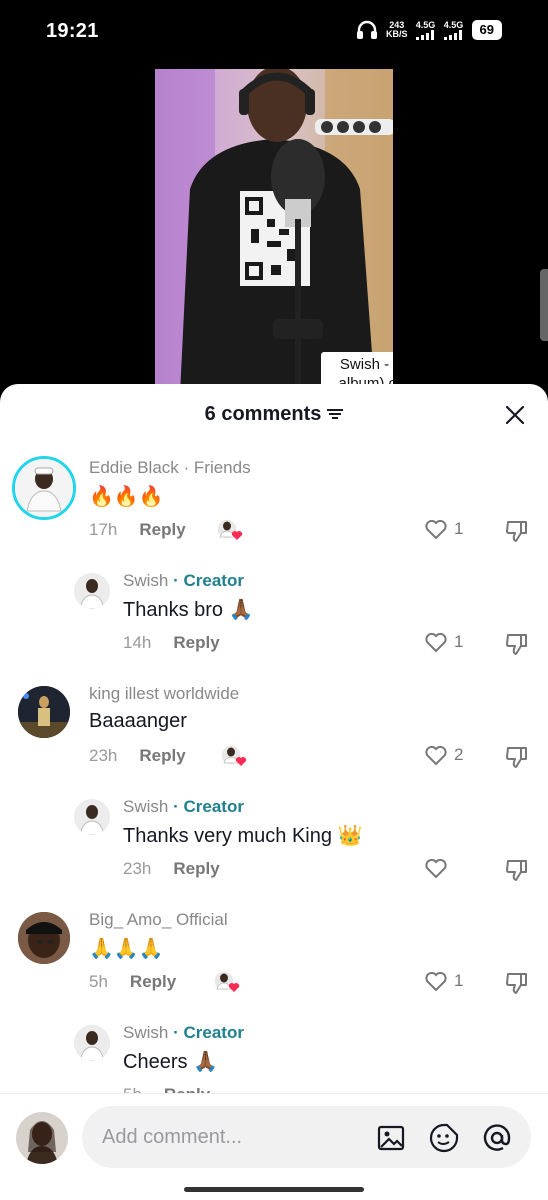 Image resolution: width=548 pixels, height=1200 pixels. I want to click on battery-indicator: 69, so click(486, 30).